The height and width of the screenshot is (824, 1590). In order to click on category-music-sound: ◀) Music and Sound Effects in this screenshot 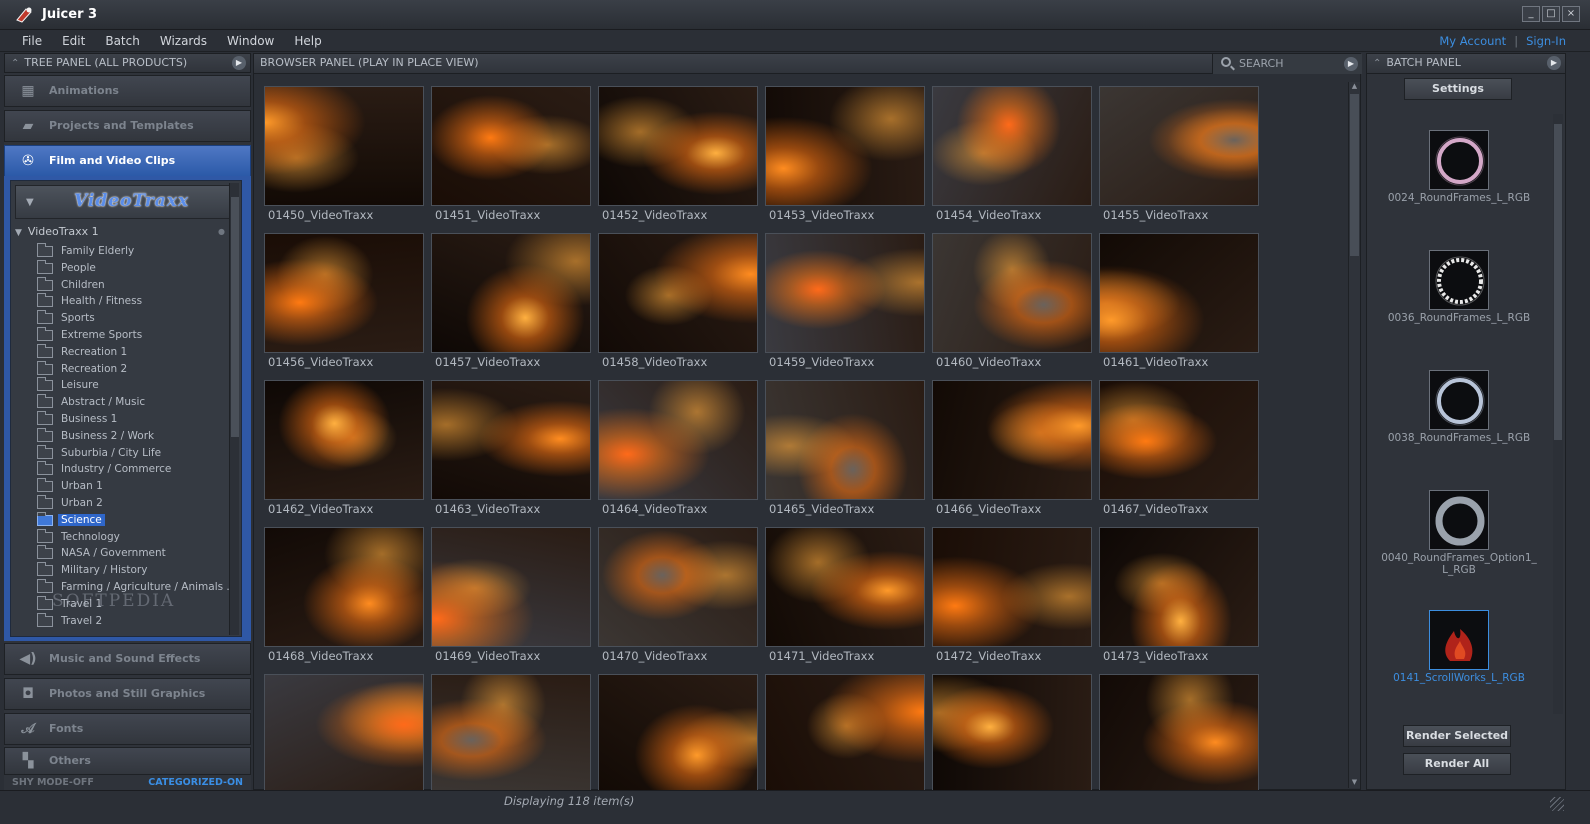, I will do `click(127, 659)`.